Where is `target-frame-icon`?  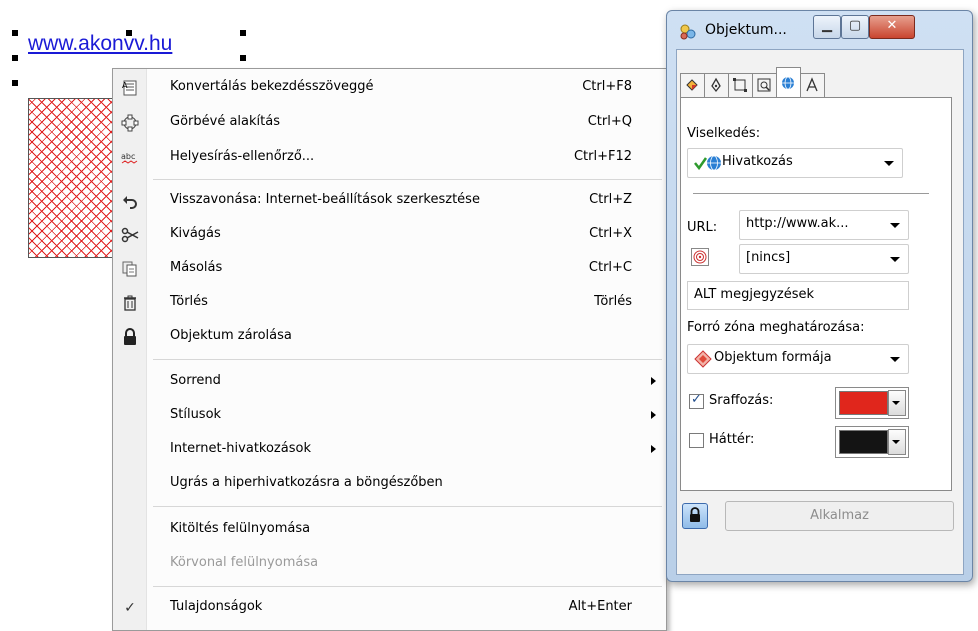 target-frame-icon is located at coordinates (700, 257).